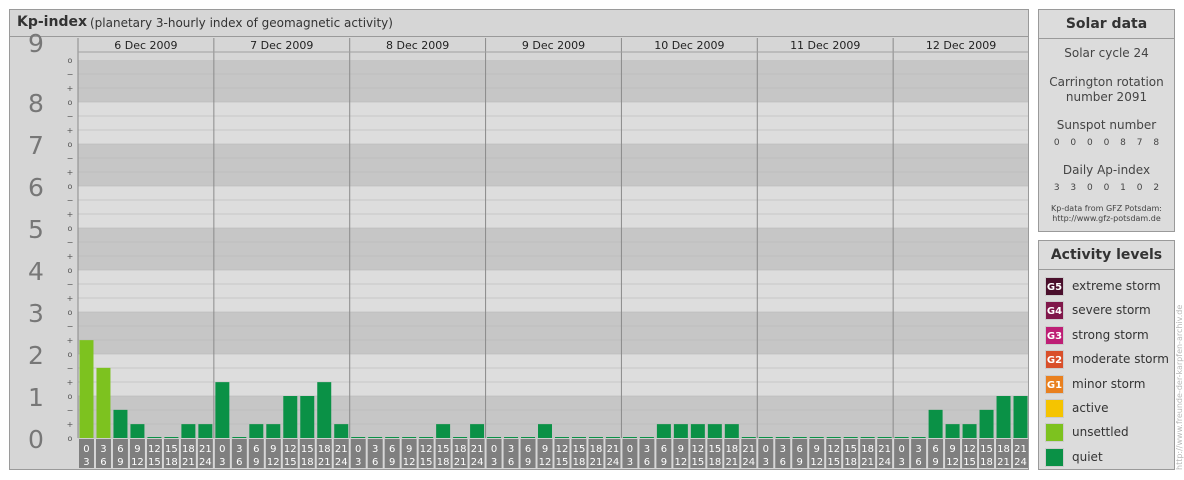 The height and width of the screenshot is (480, 1184). What do you see at coordinates (1106, 219) in the screenshot?
I see `data-source-link: http://www.gfz-potsdam.de` at bounding box center [1106, 219].